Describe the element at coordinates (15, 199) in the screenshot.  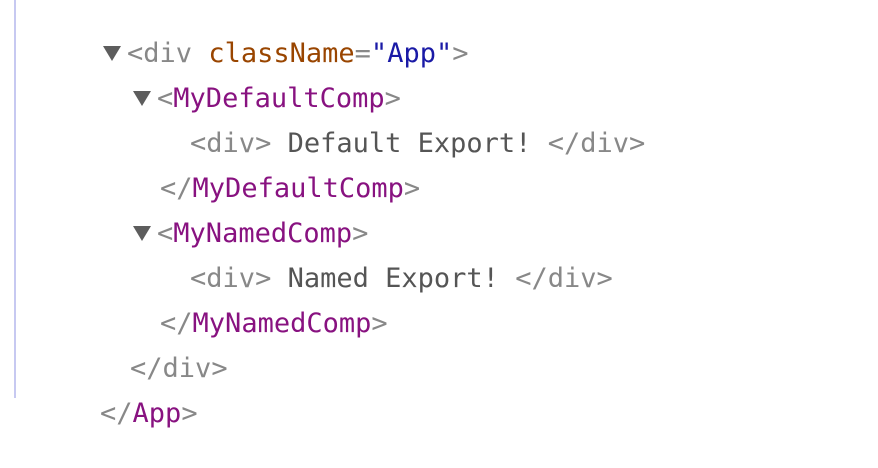
I see `devtools-left-border` at that location.